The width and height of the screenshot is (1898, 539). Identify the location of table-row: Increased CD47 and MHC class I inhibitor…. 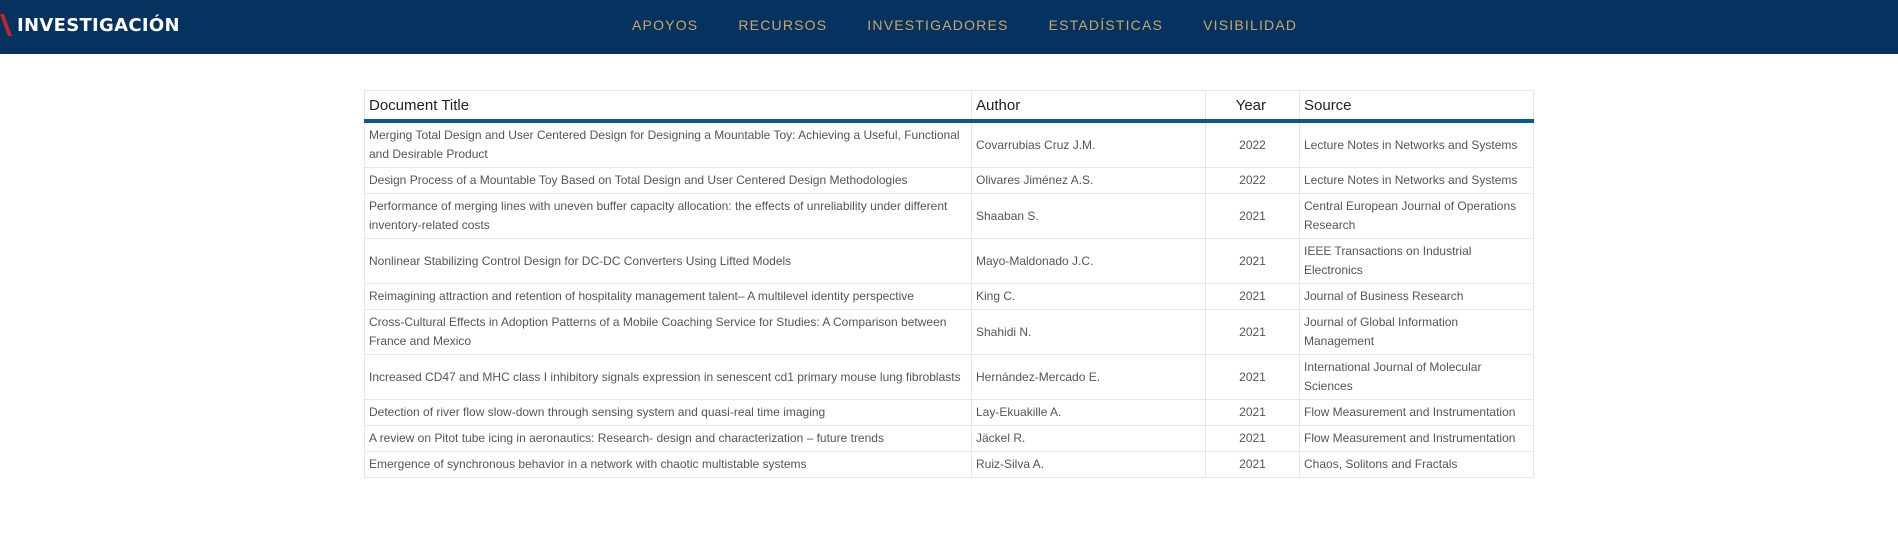
(949, 377).